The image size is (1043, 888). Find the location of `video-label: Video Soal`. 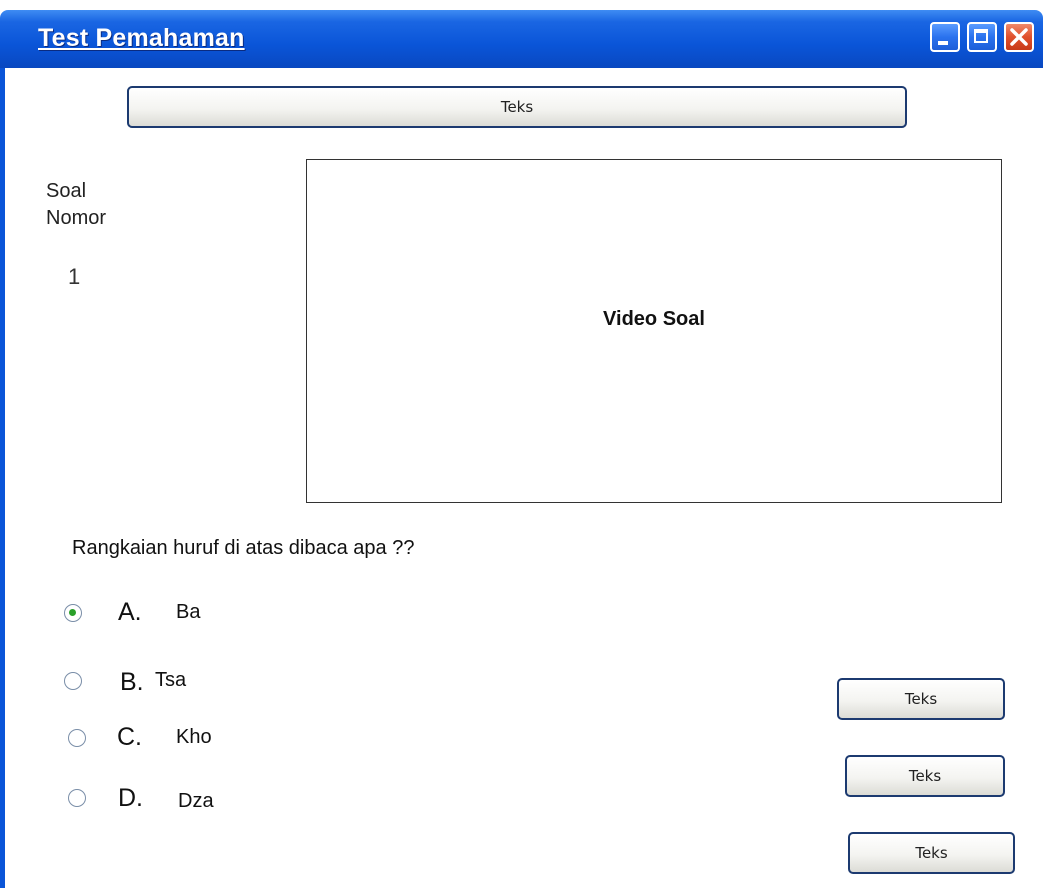

video-label: Video Soal is located at coordinates (654, 318).